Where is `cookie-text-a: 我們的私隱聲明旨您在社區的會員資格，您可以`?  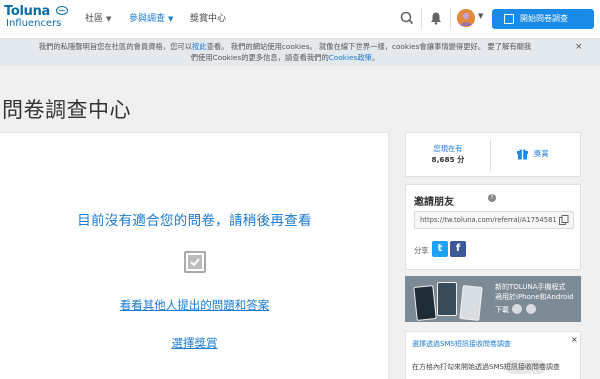 cookie-text-a: 我們的私隱聲明旨您在社區的會員資格，您可以 is located at coordinates (115, 46).